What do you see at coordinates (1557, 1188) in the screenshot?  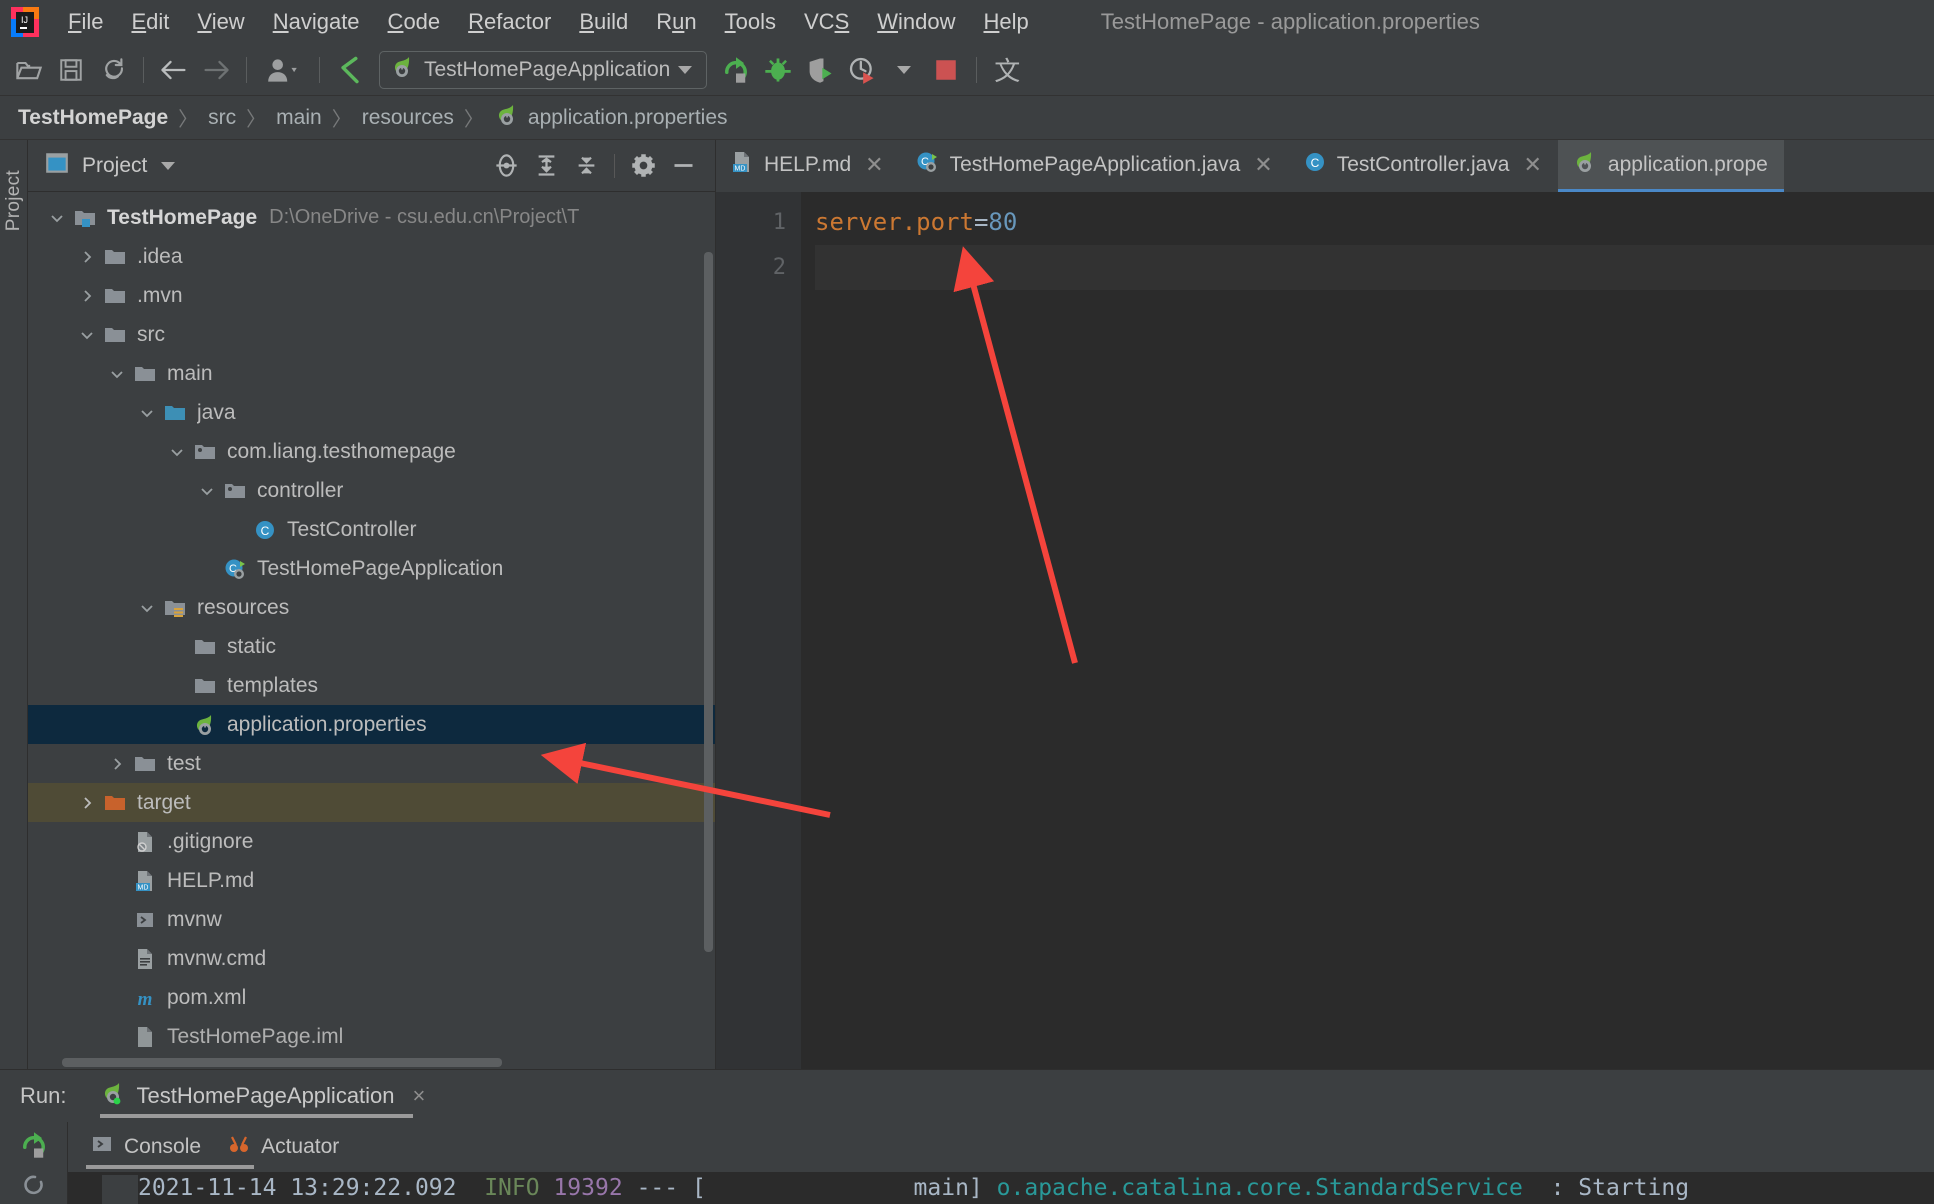 I see `console-colon: :` at bounding box center [1557, 1188].